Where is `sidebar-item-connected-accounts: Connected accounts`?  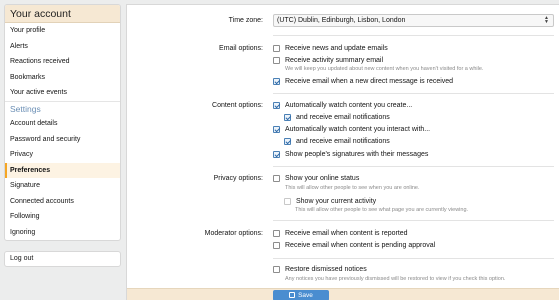 sidebar-item-connected-accounts: Connected accounts is located at coordinates (62, 202).